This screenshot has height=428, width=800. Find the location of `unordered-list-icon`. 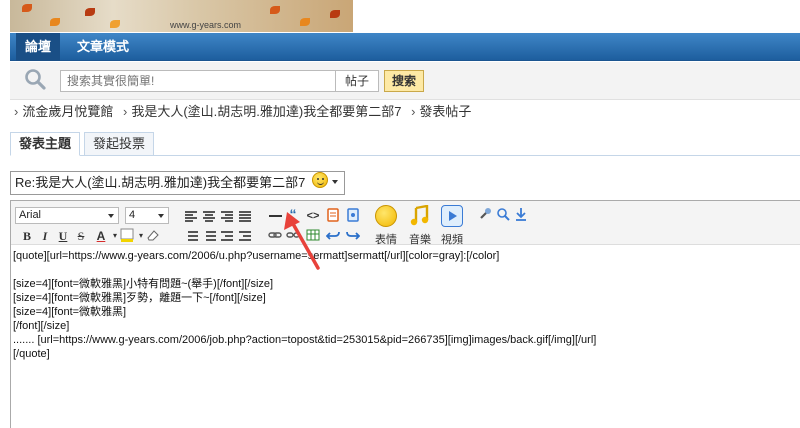

unordered-list-icon is located at coordinates (209, 236).